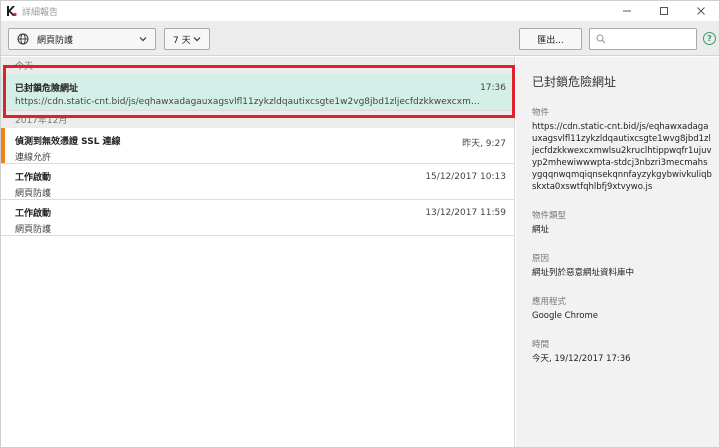  What do you see at coordinates (33, 158) in the screenshot?
I see `event-subtitle: 連線允許` at bounding box center [33, 158].